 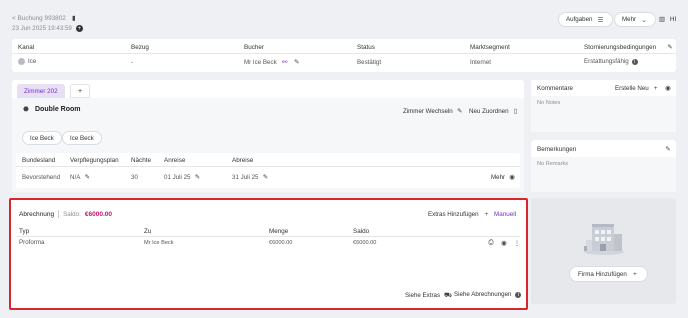 I want to click on add-extras-label: Extras Hinzufügen, so click(x=453, y=214).